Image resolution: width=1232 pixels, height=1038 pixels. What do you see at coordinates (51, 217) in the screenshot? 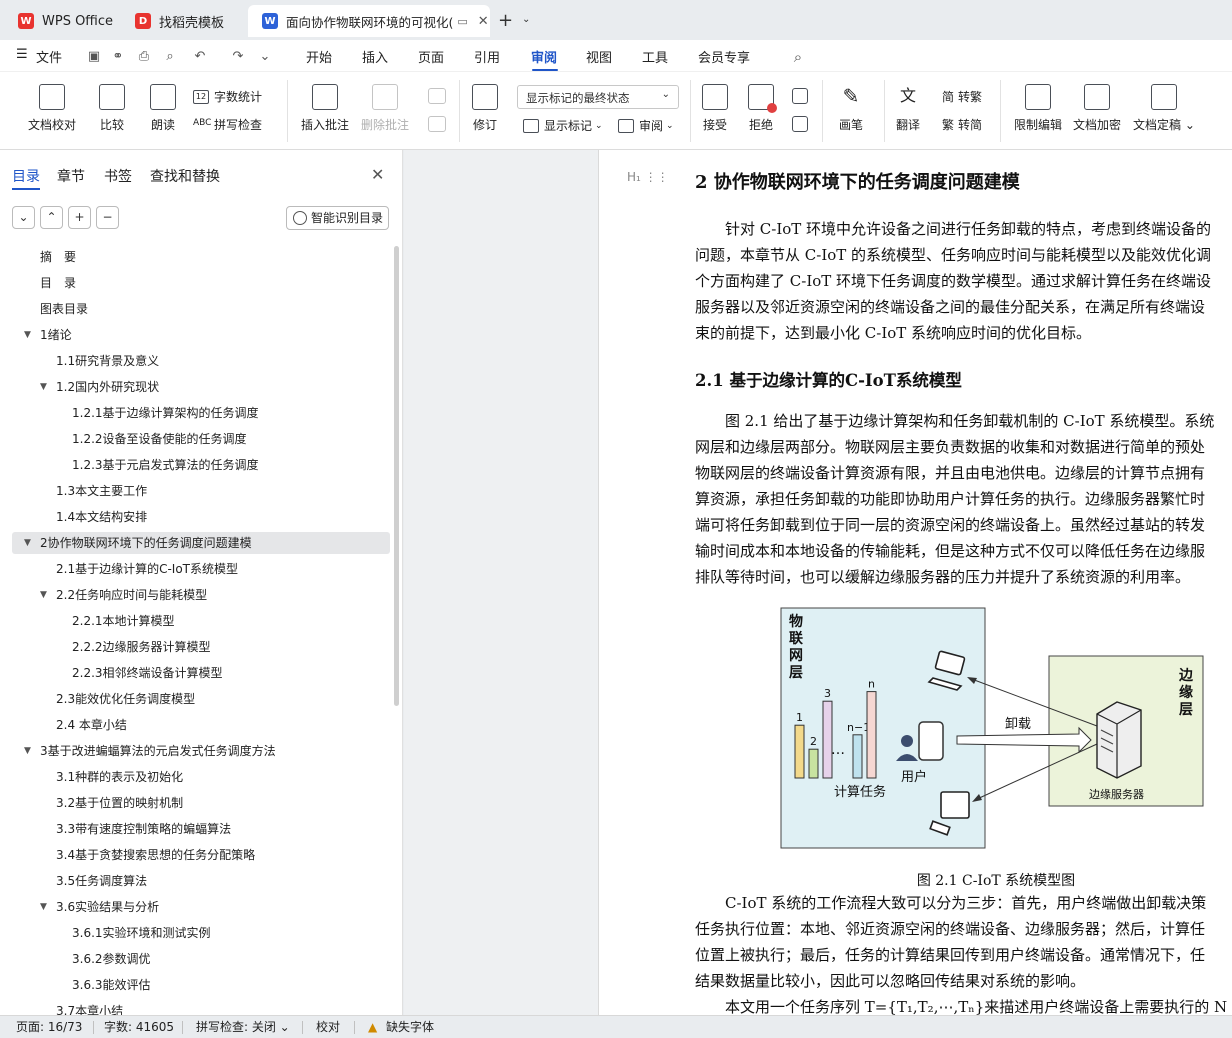
I see `collapse-up-button: ⌃` at bounding box center [51, 217].